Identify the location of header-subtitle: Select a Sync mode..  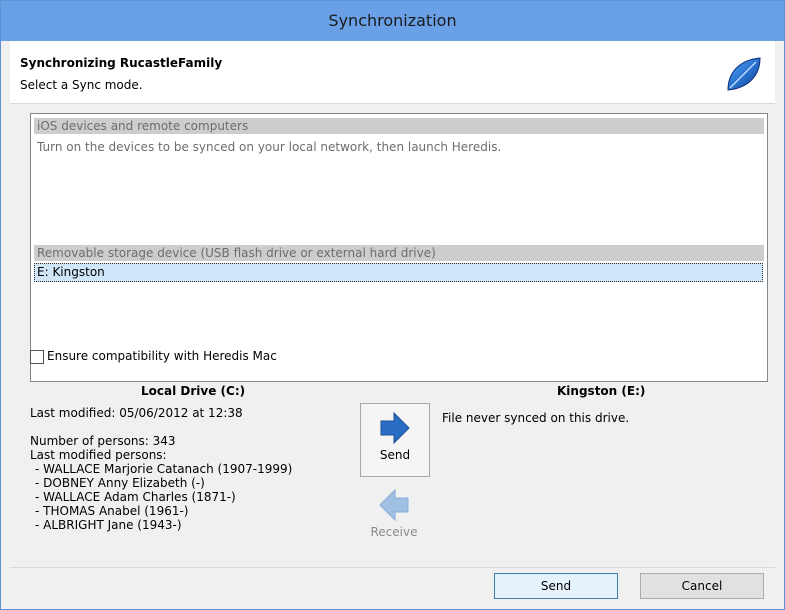
(81, 85).